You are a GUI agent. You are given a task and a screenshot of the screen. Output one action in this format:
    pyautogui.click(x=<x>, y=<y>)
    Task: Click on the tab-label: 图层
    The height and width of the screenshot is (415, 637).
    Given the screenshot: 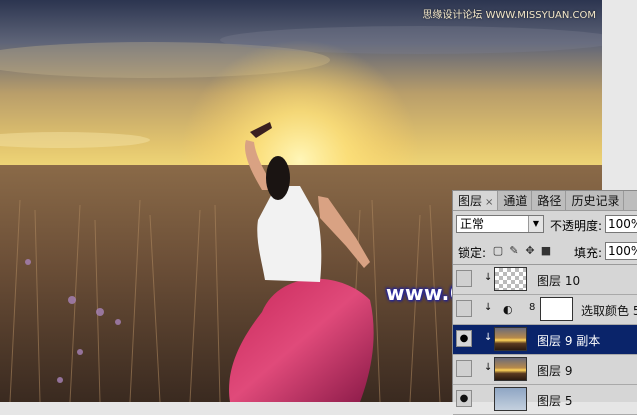 What is the action you would take?
    pyautogui.click(x=470, y=201)
    